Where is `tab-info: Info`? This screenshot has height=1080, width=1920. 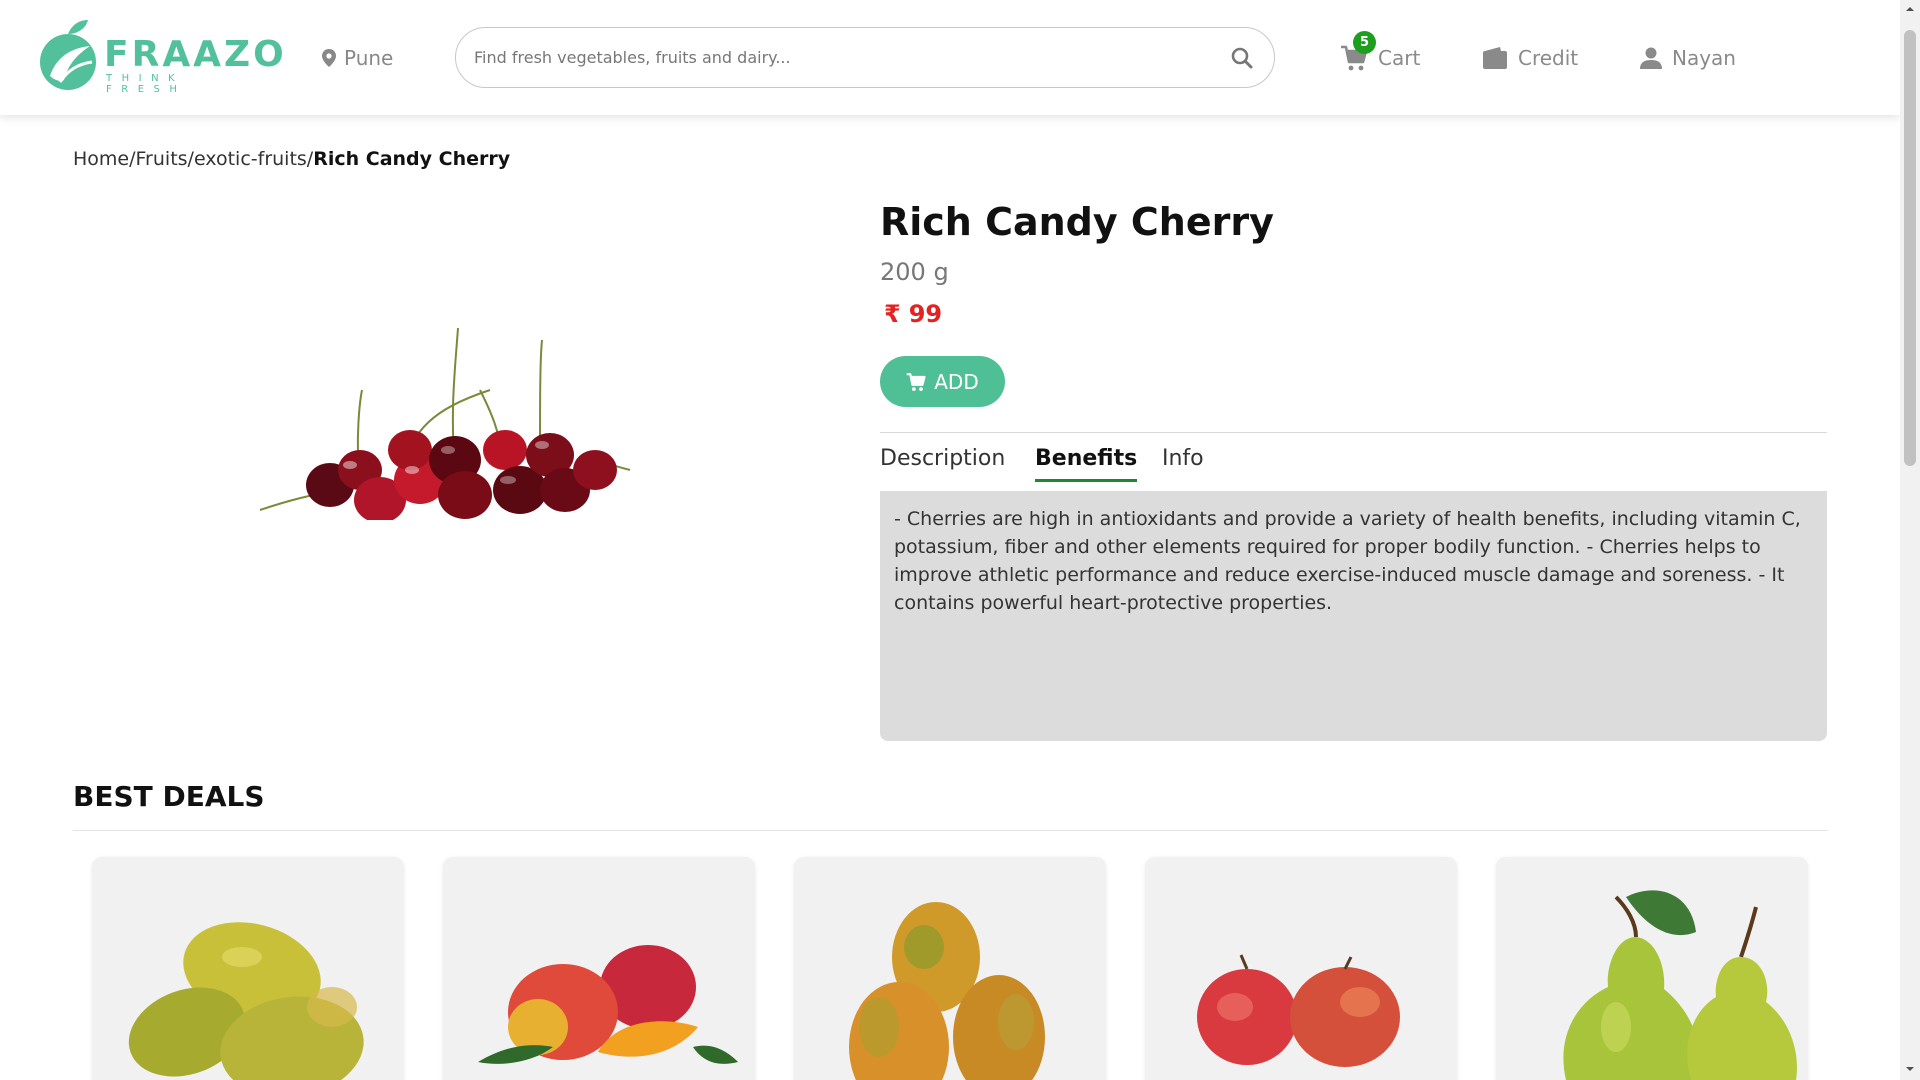 tab-info: Info is located at coordinates (1183, 458).